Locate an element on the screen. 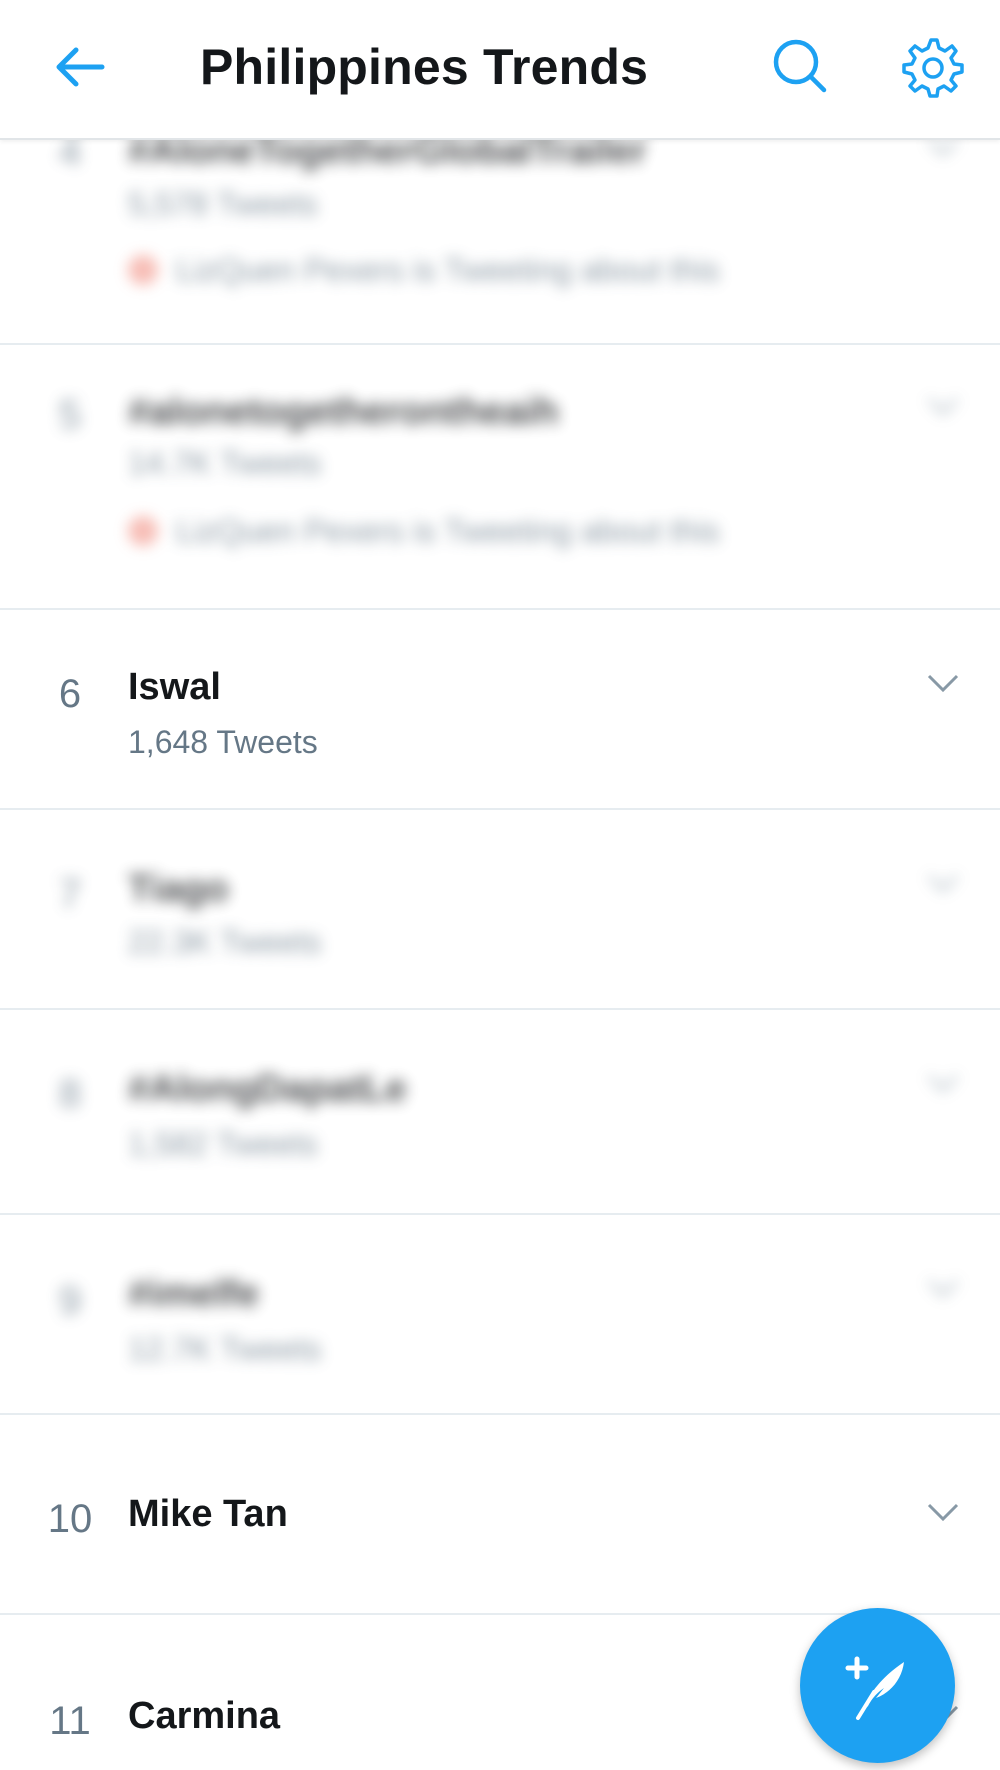 The height and width of the screenshot is (1770, 1000). trend-row: 6 Iswal 1,648 Tweets is located at coordinates (500, 710).